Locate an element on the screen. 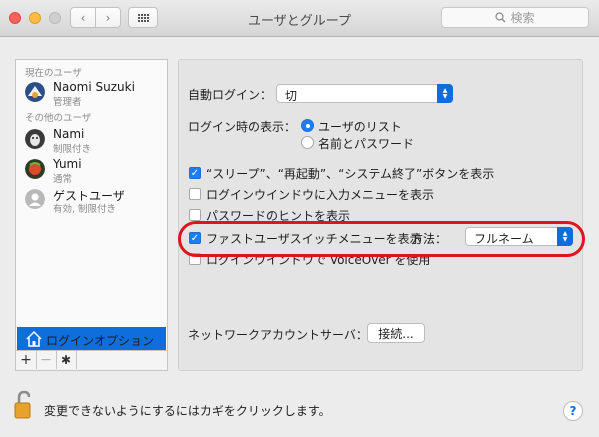  remove-user-button: − is located at coordinates (46, 360).